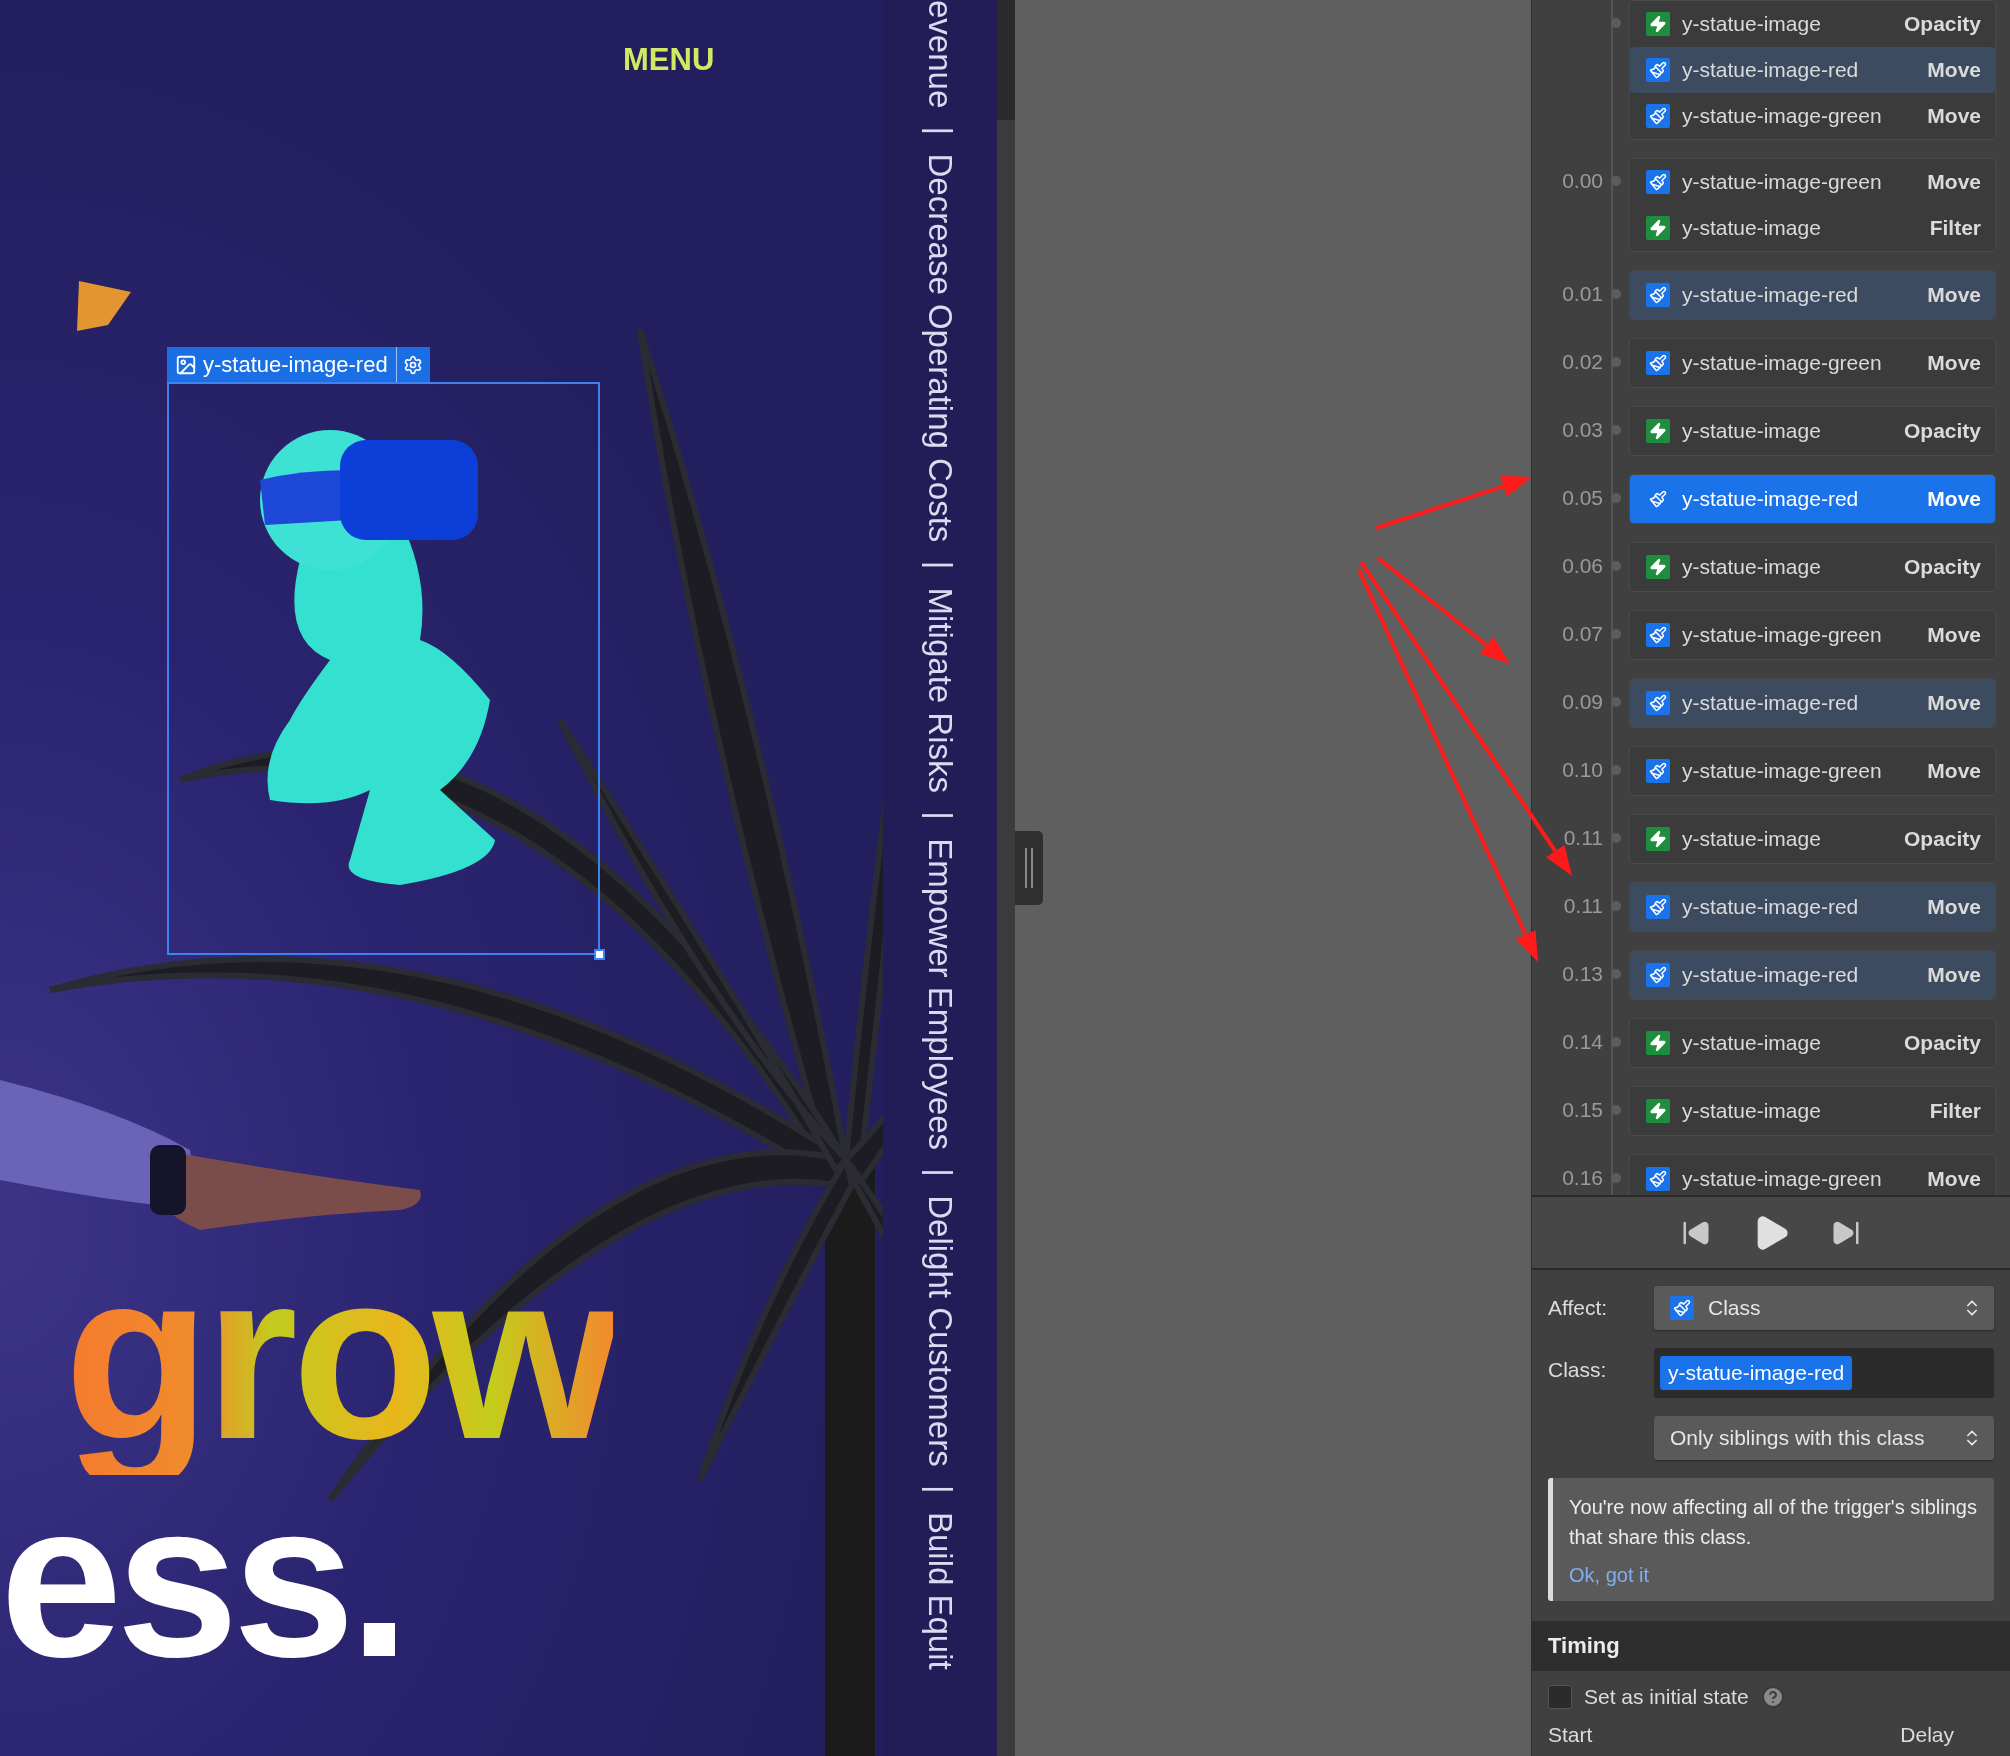 Image resolution: width=2010 pixels, height=1756 pixels. I want to click on diamond-shape-drawing, so click(104, 306).